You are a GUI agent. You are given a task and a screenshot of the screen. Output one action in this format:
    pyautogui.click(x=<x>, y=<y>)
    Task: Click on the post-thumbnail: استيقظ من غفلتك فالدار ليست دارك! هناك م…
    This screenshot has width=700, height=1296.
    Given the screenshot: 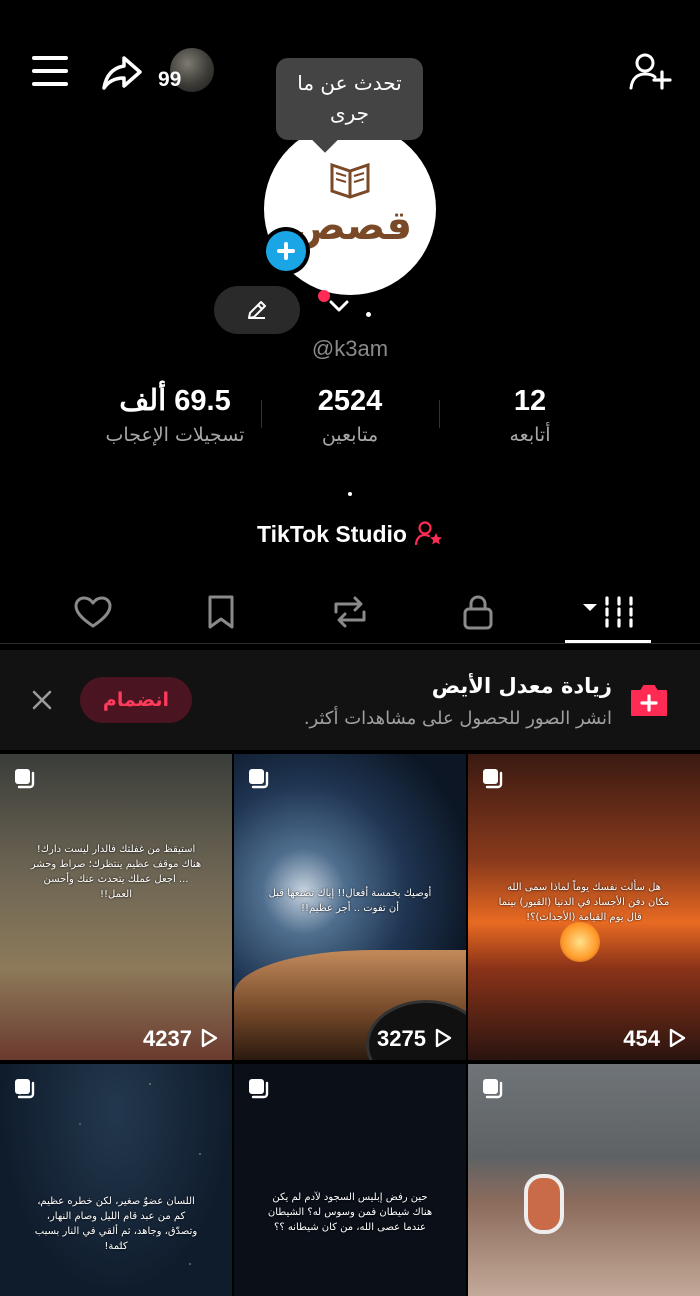 What is the action you would take?
    pyautogui.click(x=116, y=907)
    